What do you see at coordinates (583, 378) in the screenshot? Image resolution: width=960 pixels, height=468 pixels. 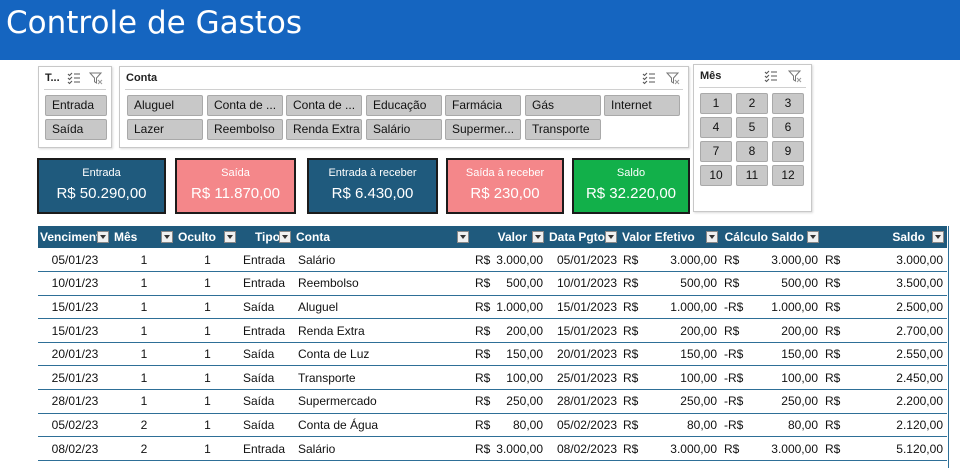 I see `cell-data-pgto: 25/01/2023` at bounding box center [583, 378].